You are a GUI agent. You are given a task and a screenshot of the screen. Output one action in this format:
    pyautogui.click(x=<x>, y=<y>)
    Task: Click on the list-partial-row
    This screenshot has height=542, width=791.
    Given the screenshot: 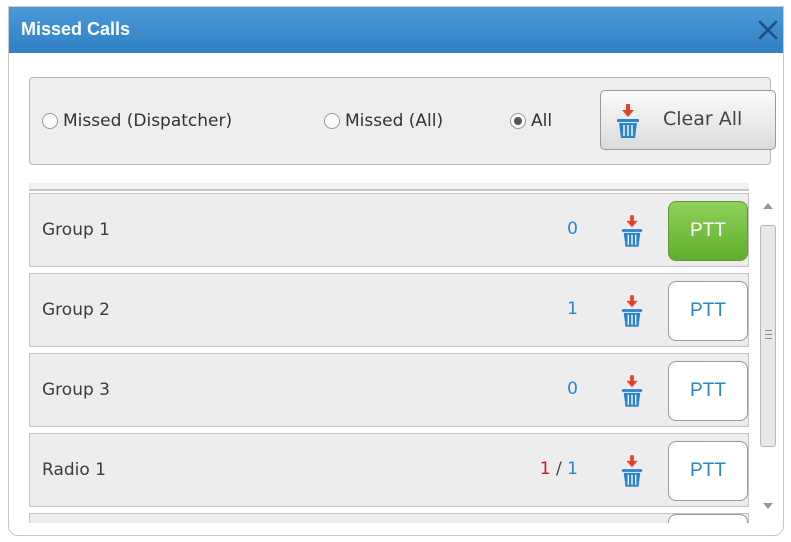 What is the action you would take?
    pyautogui.click(x=389, y=187)
    